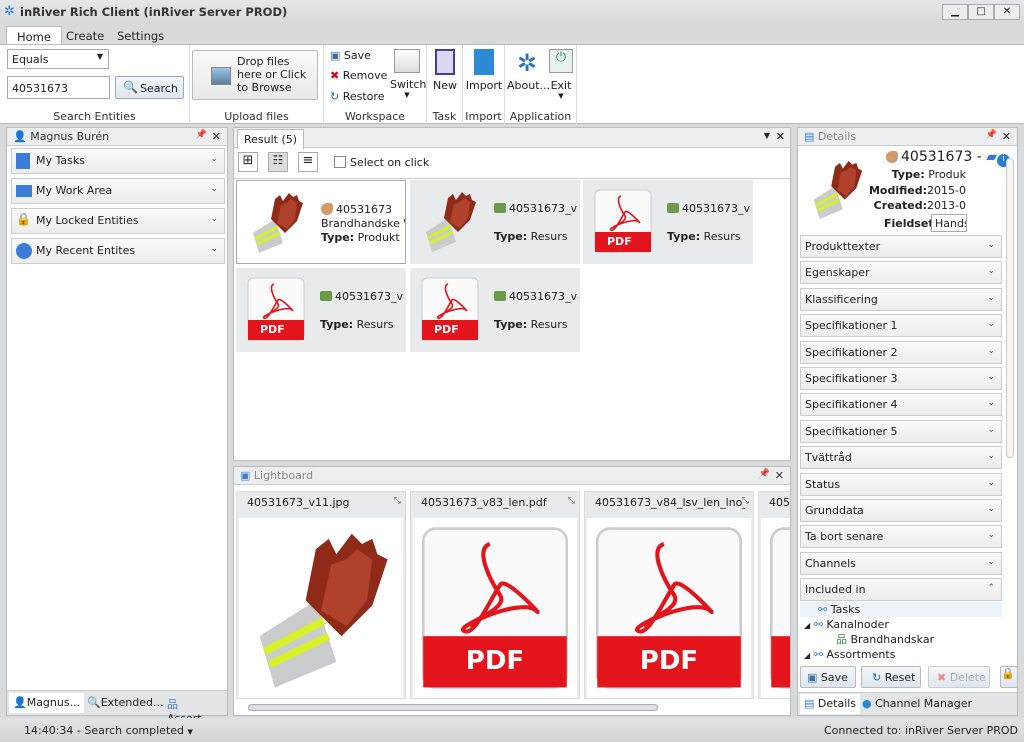 The image size is (1024, 742). What do you see at coordinates (149, 87) in the screenshot?
I see `search-button: 🔍 Search` at bounding box center [149, 87].